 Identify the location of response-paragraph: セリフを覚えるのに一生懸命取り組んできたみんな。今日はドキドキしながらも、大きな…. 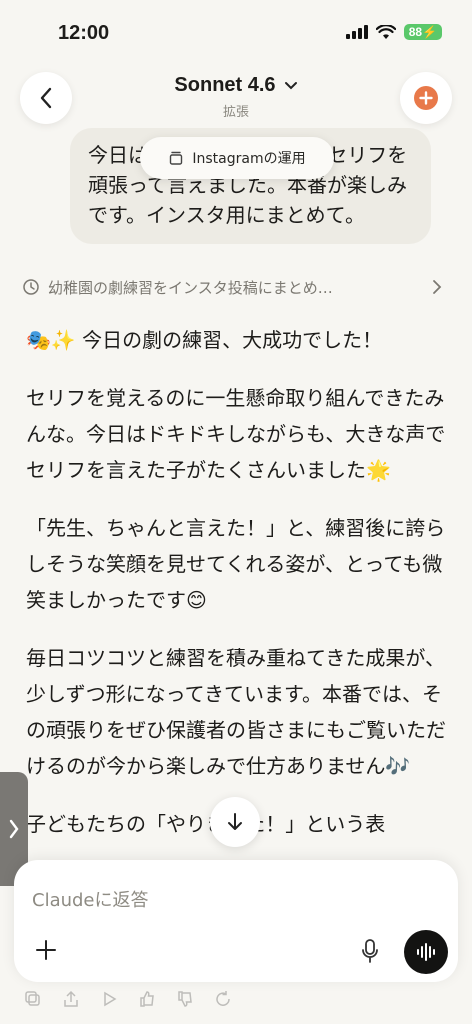
(236, 434).